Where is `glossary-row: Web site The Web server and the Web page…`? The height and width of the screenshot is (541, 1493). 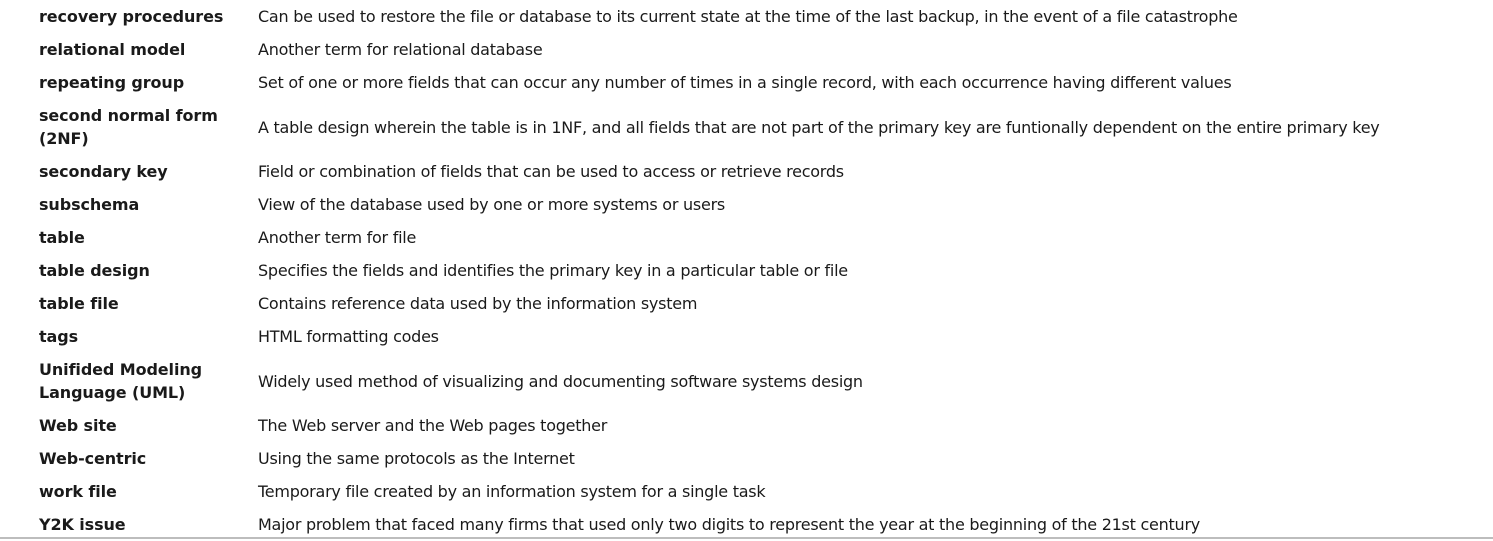 glossary-row: Web site The Web server and the Web page… is located at coordinates (746, 425).